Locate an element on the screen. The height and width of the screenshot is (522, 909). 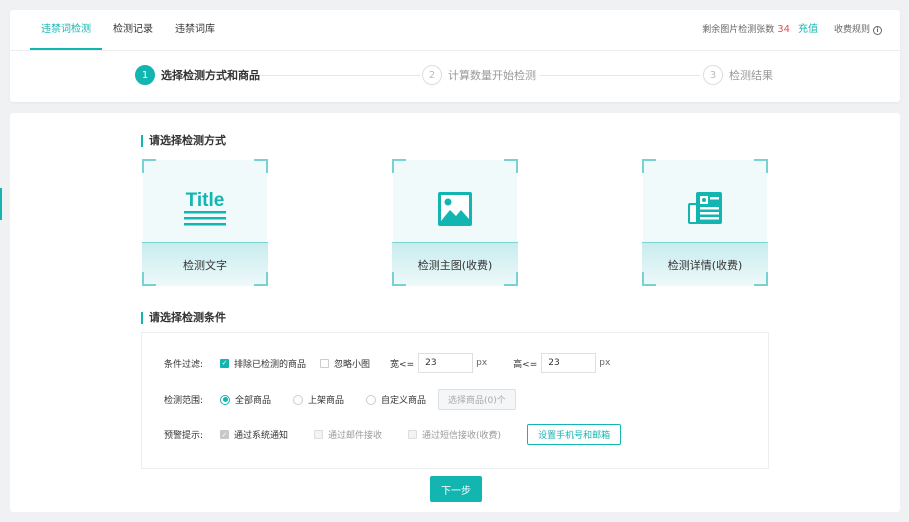
fee-rules-label: 收费规则 is located at coordinates (851, 30).